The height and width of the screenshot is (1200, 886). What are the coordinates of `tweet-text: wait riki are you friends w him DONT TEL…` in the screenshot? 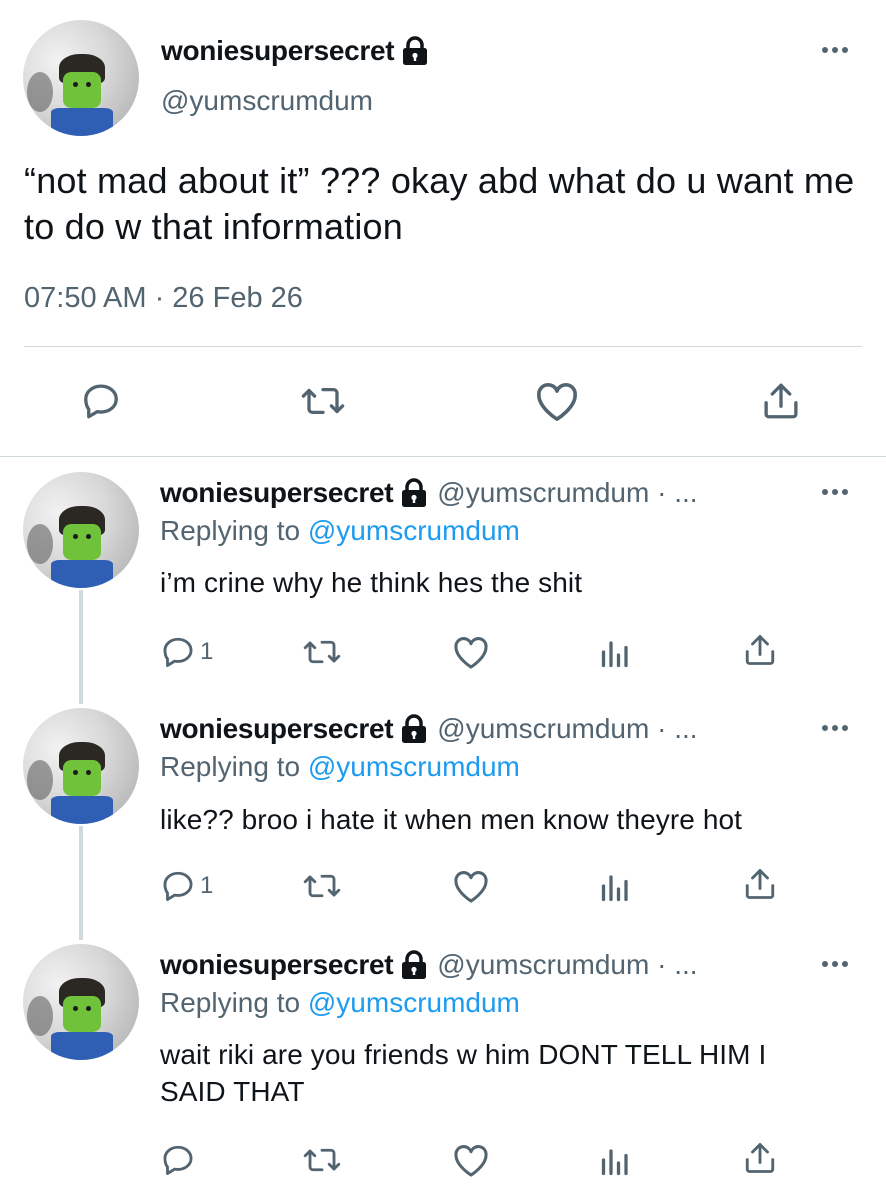 It's located at (463, 1073).